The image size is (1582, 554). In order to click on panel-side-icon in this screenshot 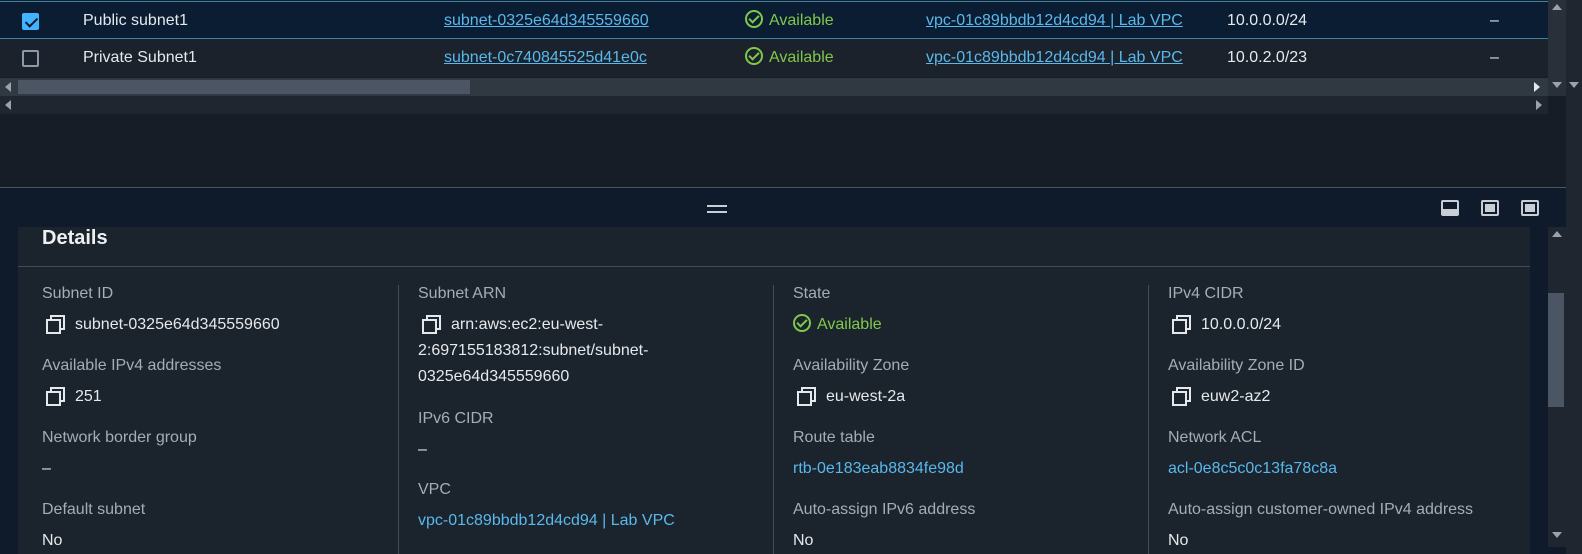, I will do `click(1490, 208)`.